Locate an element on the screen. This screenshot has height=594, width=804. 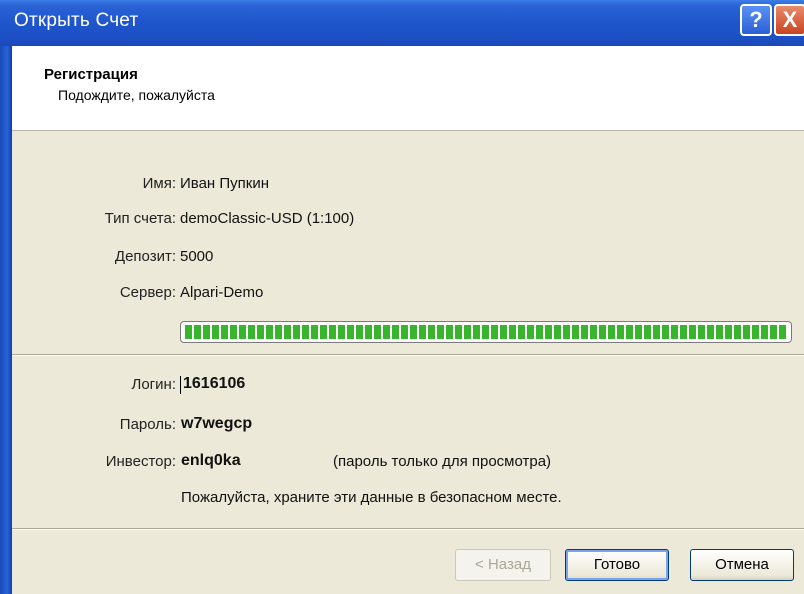
finish-button: Готово is located at coordinates (617, 565).